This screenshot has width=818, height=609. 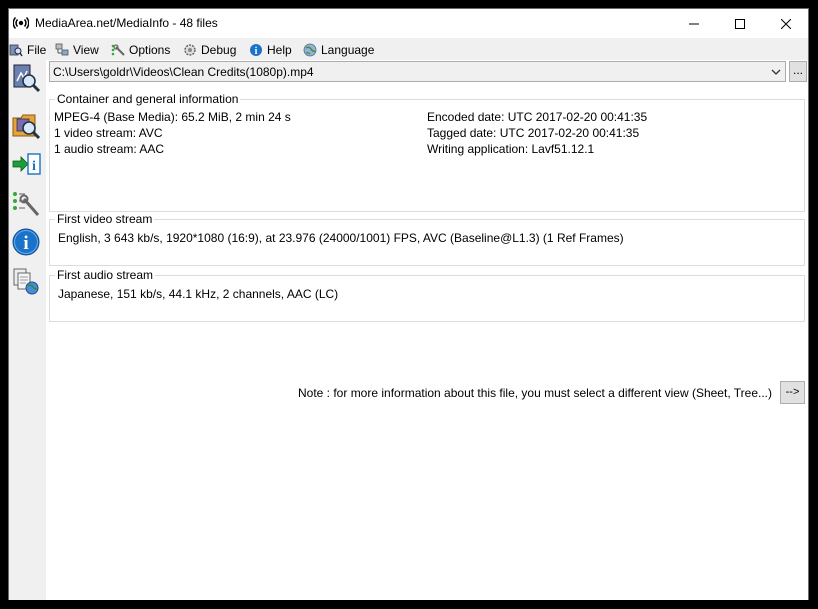 I want to click on maximize-icon, so click(x=740, y=23).